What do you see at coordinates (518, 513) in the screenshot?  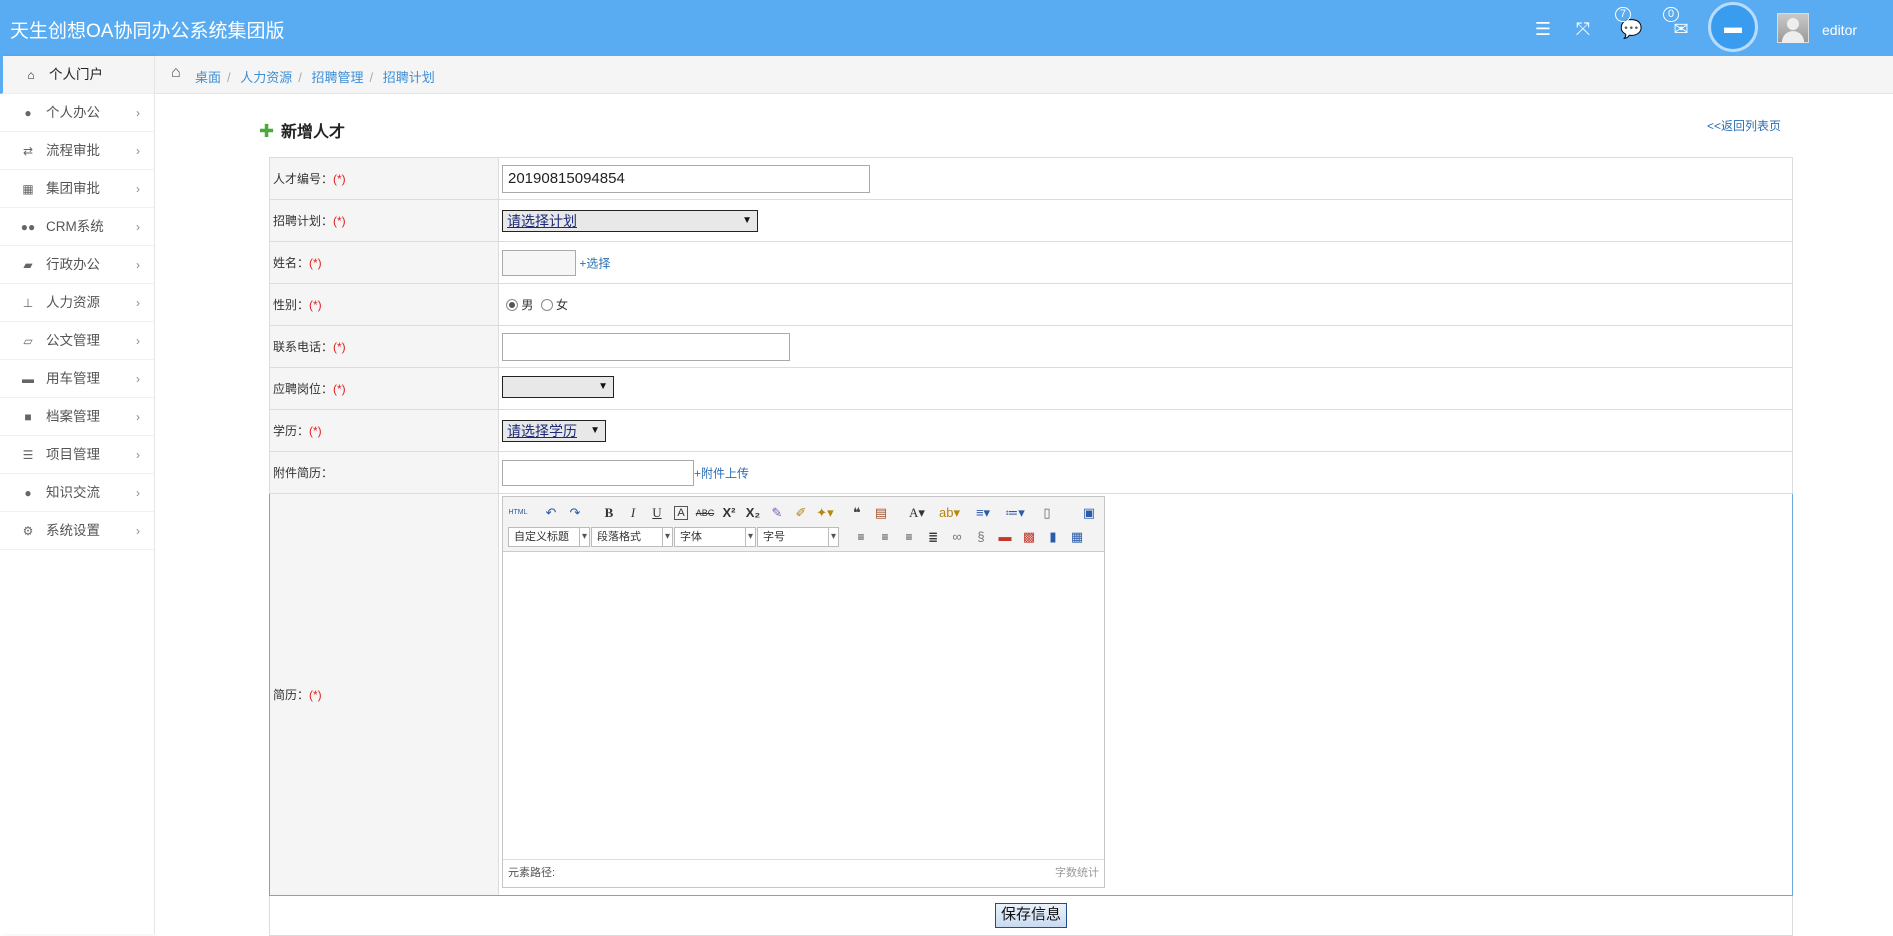 I see `html-source-button: HTML` at bounding box center [518, 513].